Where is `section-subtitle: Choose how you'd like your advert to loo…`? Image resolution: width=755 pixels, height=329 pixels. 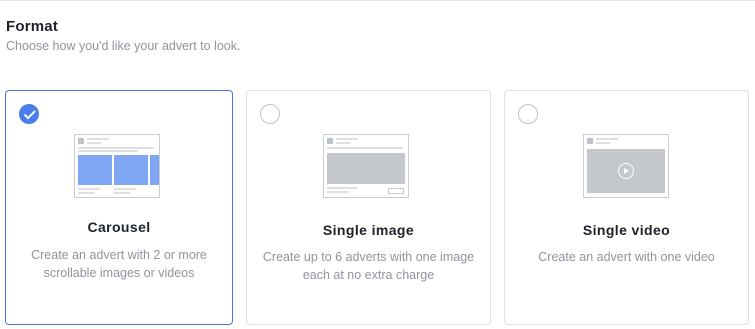
section-subtitle: Choose how you'd like your advert to loo… is located at coordinates (123, 46).